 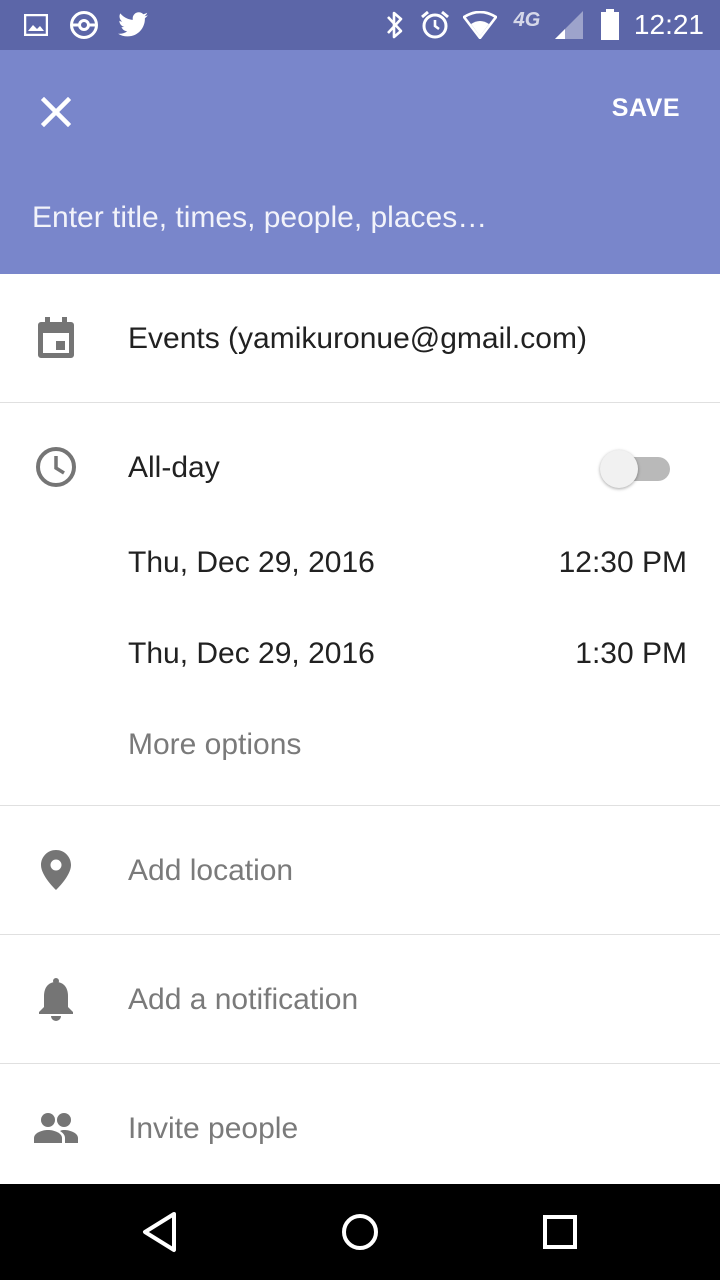 I want to click on cell-signal-icon, so click(x=569, y=25).